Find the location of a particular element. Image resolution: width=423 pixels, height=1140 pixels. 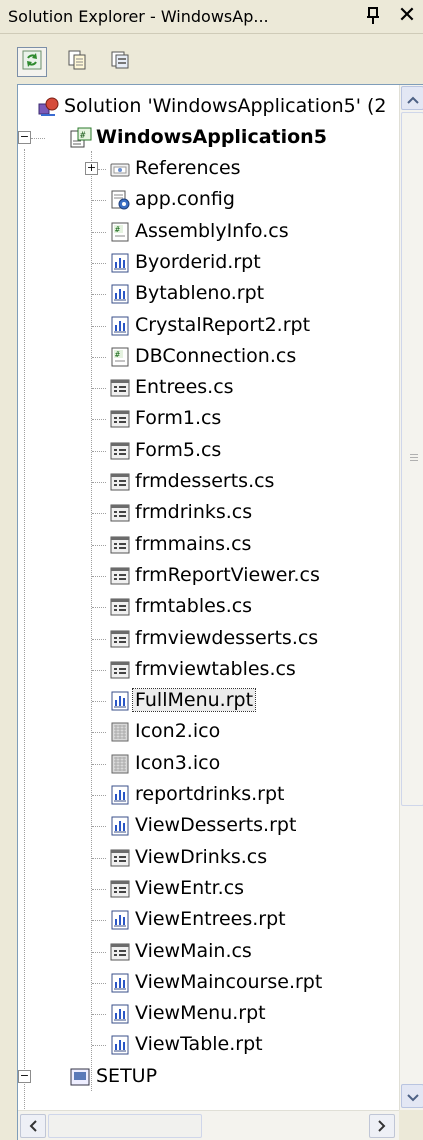

tree-row: Form5.cs is located at coordinates (208, 450).